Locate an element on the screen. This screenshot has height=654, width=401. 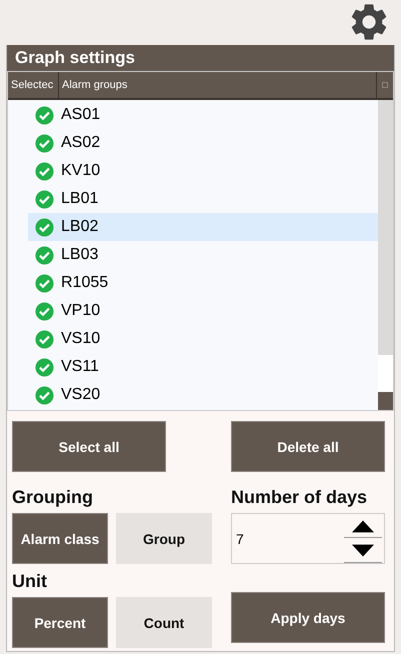
unit-option: Count is located at coordinates (164, 622).